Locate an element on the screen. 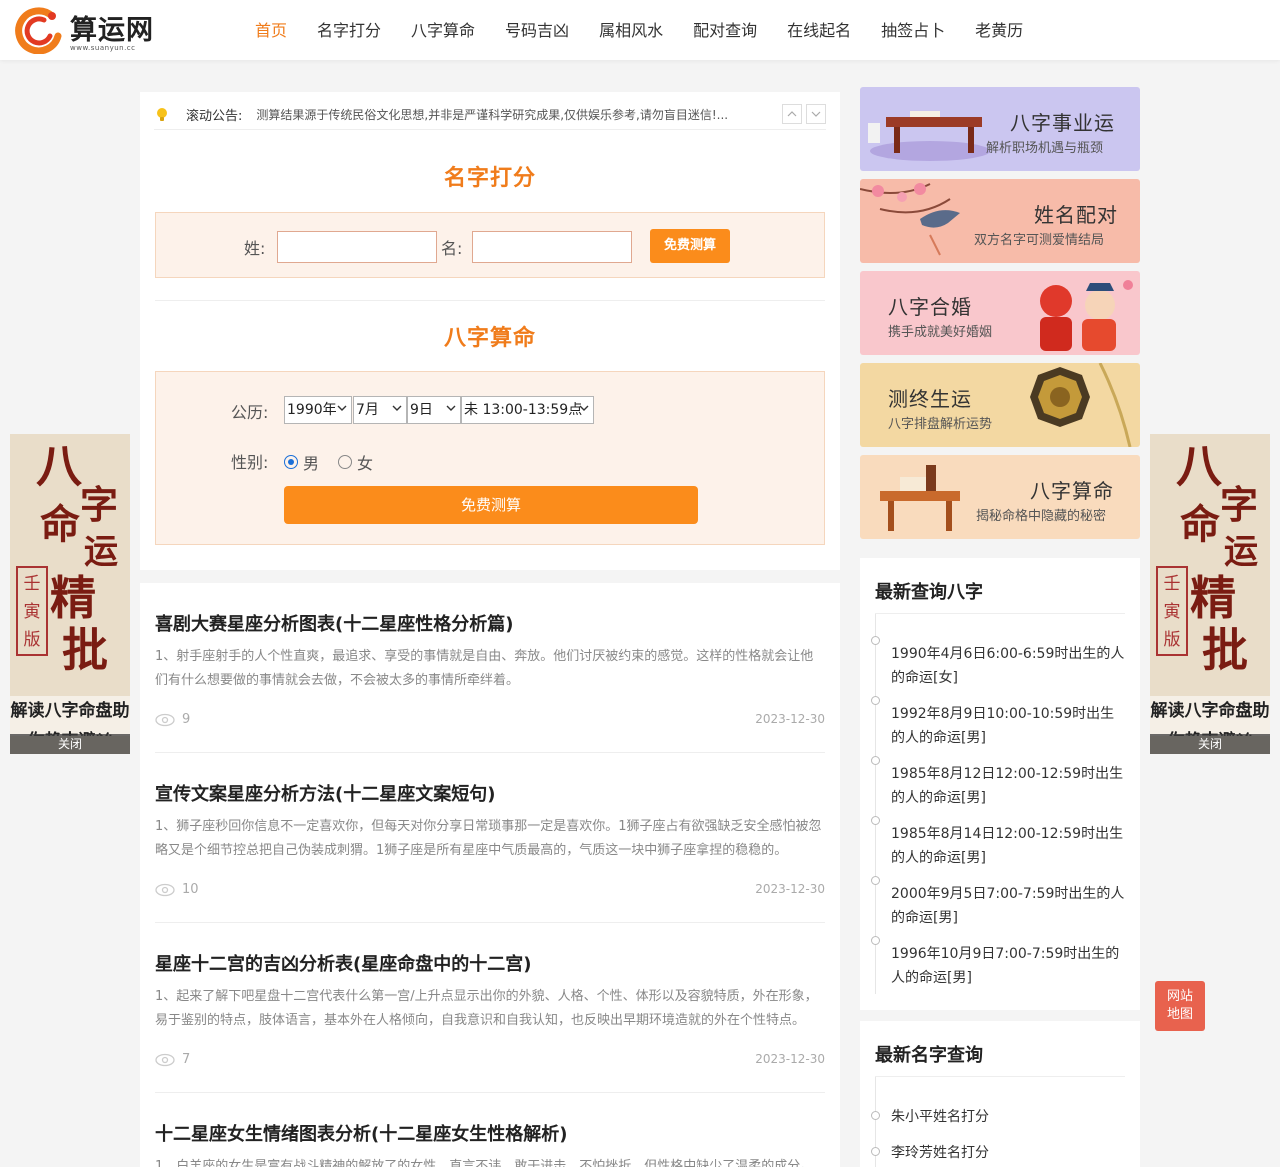  radio-unchecked-icon is located at coordinates (345, 462).